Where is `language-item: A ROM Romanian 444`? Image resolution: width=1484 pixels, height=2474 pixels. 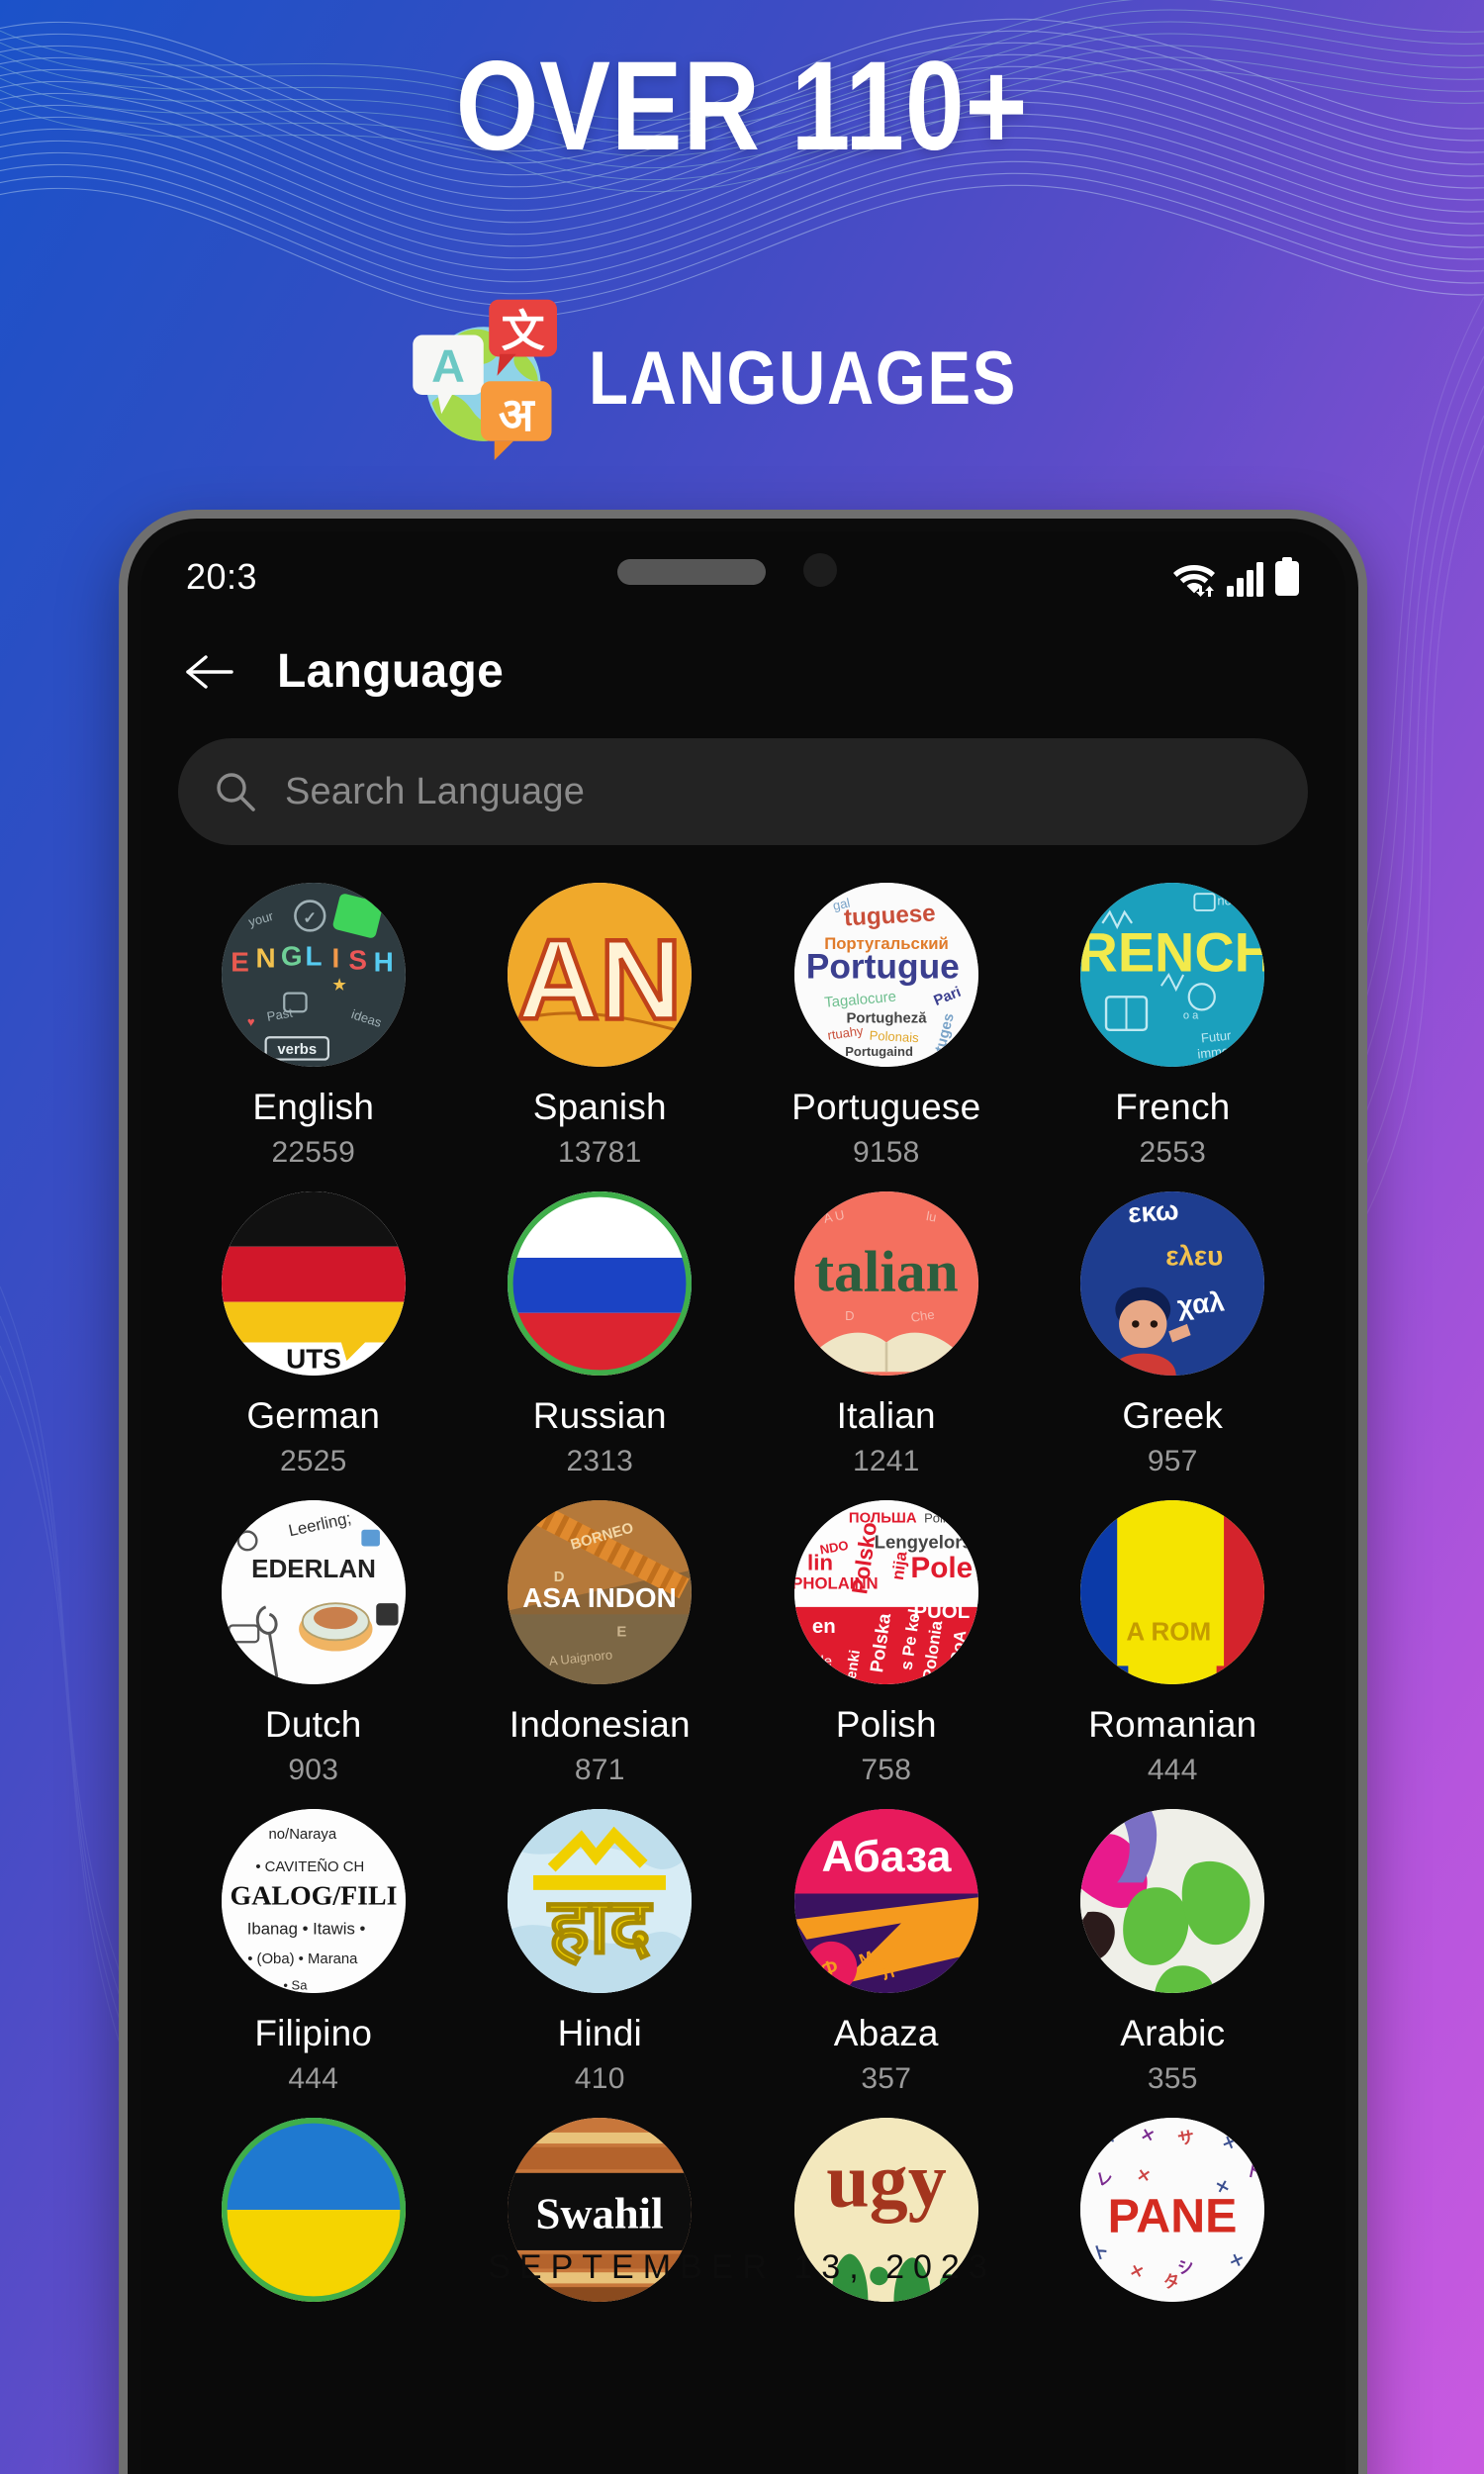 language-item: A ROM Romanian 444 is located at coordinates (1173, 1644).